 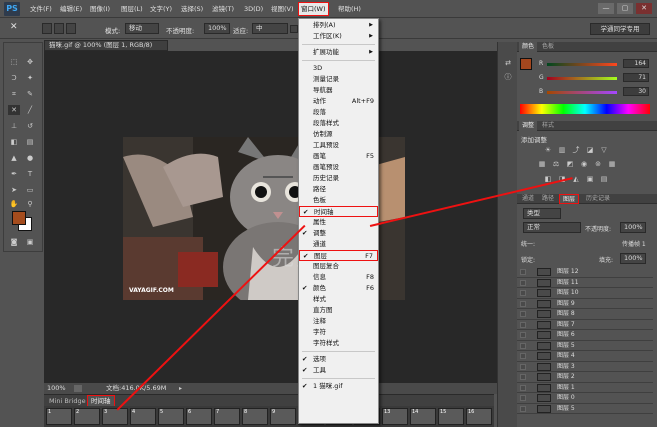 What do you see at coordinates (585, 272) in the screenshot?
I see `layer-row: 图层 12` at bounding box center [585, 272].